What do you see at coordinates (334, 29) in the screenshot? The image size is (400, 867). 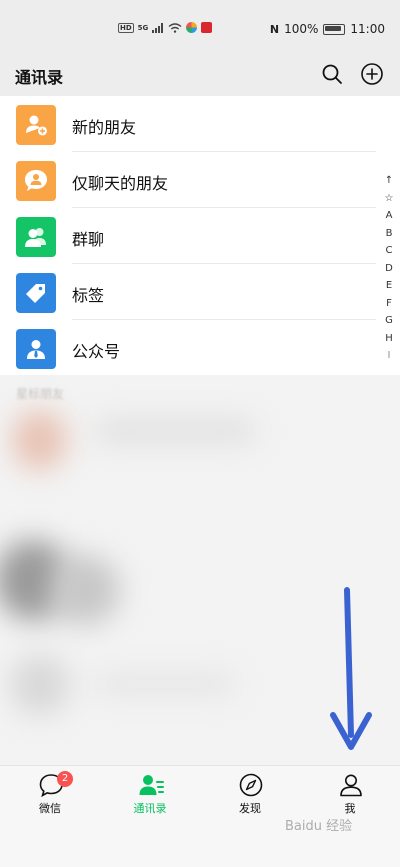 I see `battery-icon` at bounding box center [334, 29].